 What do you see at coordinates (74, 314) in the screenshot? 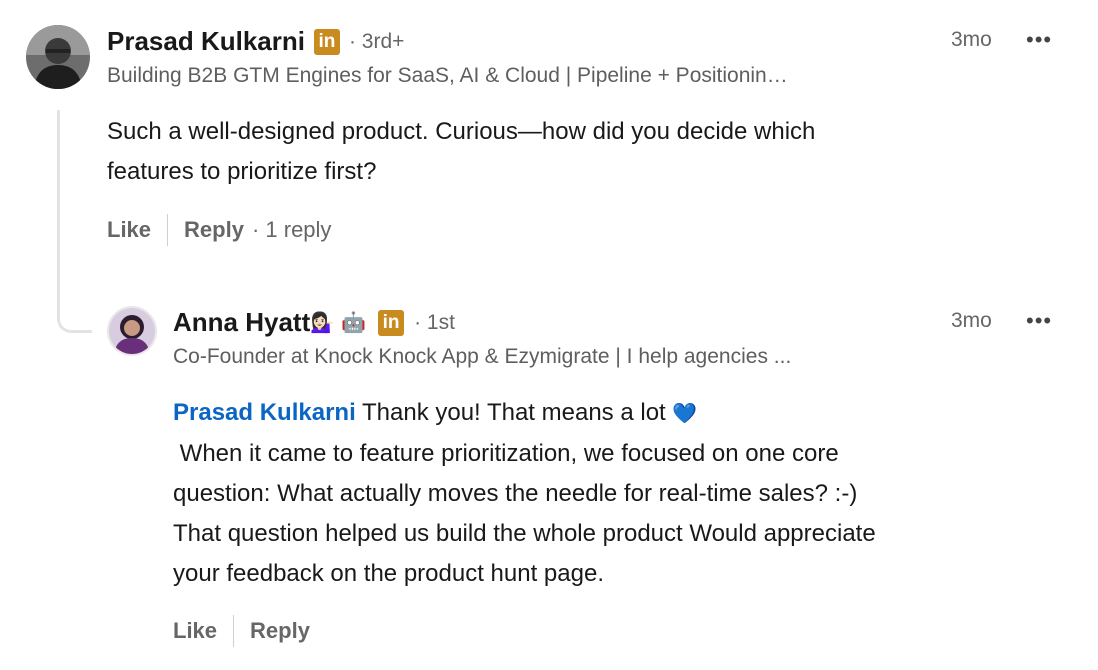
I see `thread-connector-curve` at bounding box center [74, 314].